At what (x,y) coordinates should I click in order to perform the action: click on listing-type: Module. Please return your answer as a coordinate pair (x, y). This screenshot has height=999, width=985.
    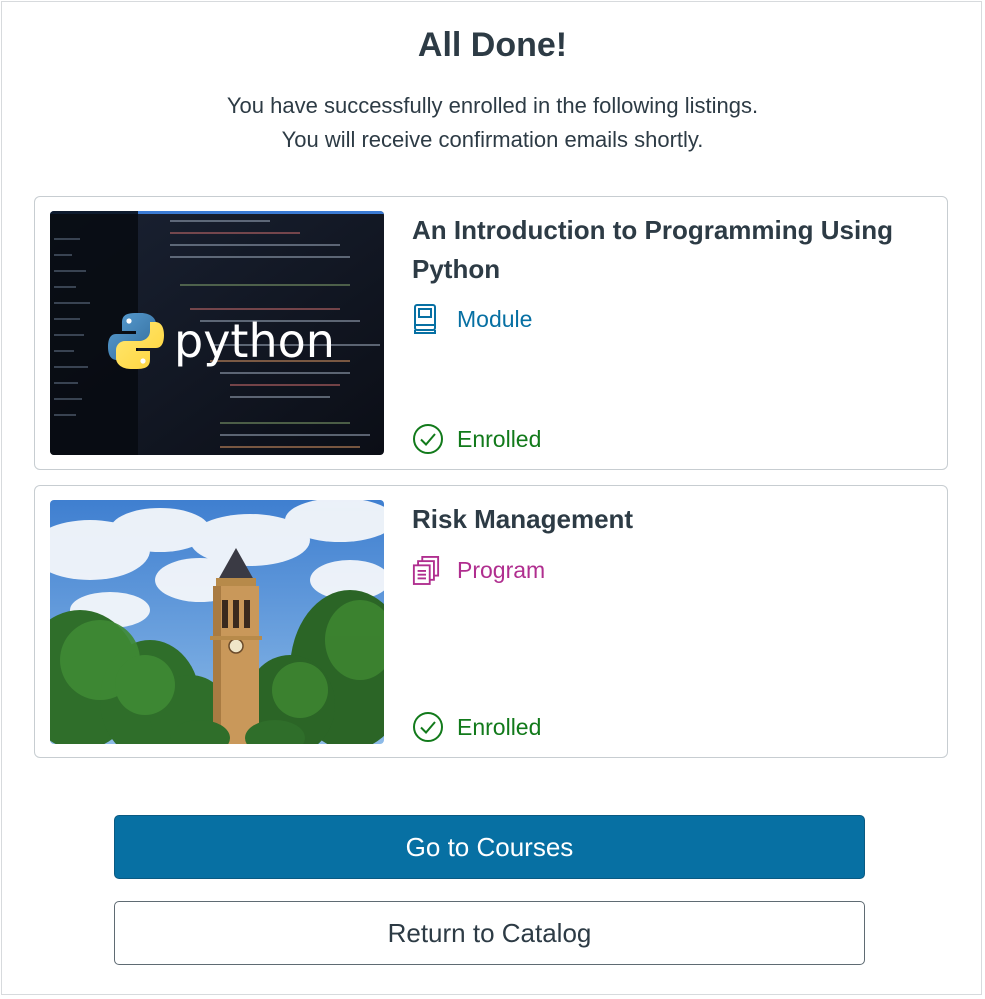
    Looking at the image, I should click on (472, 319).